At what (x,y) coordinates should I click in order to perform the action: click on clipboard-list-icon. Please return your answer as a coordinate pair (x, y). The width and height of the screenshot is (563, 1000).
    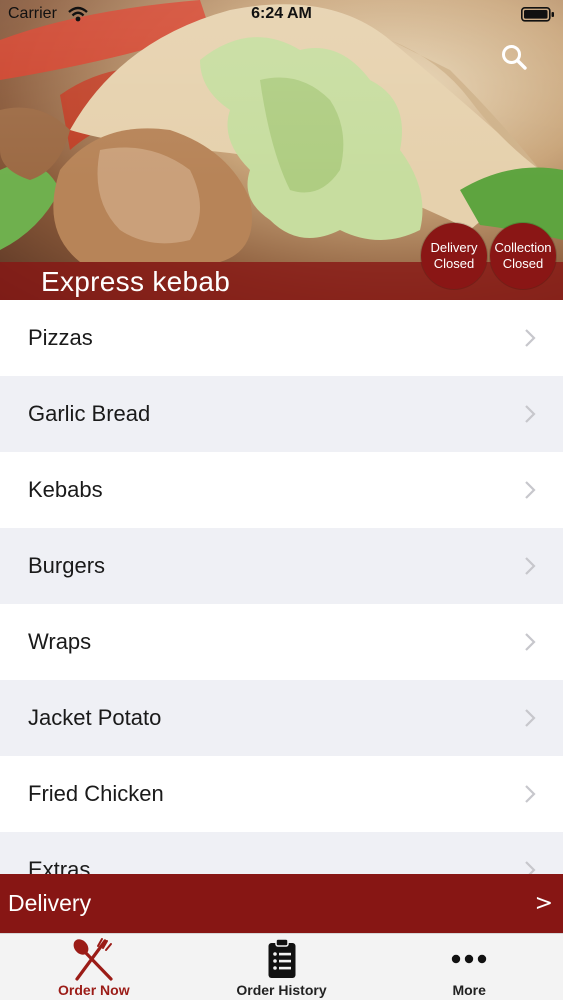
    Looking at the image, I should click on (281, 958).